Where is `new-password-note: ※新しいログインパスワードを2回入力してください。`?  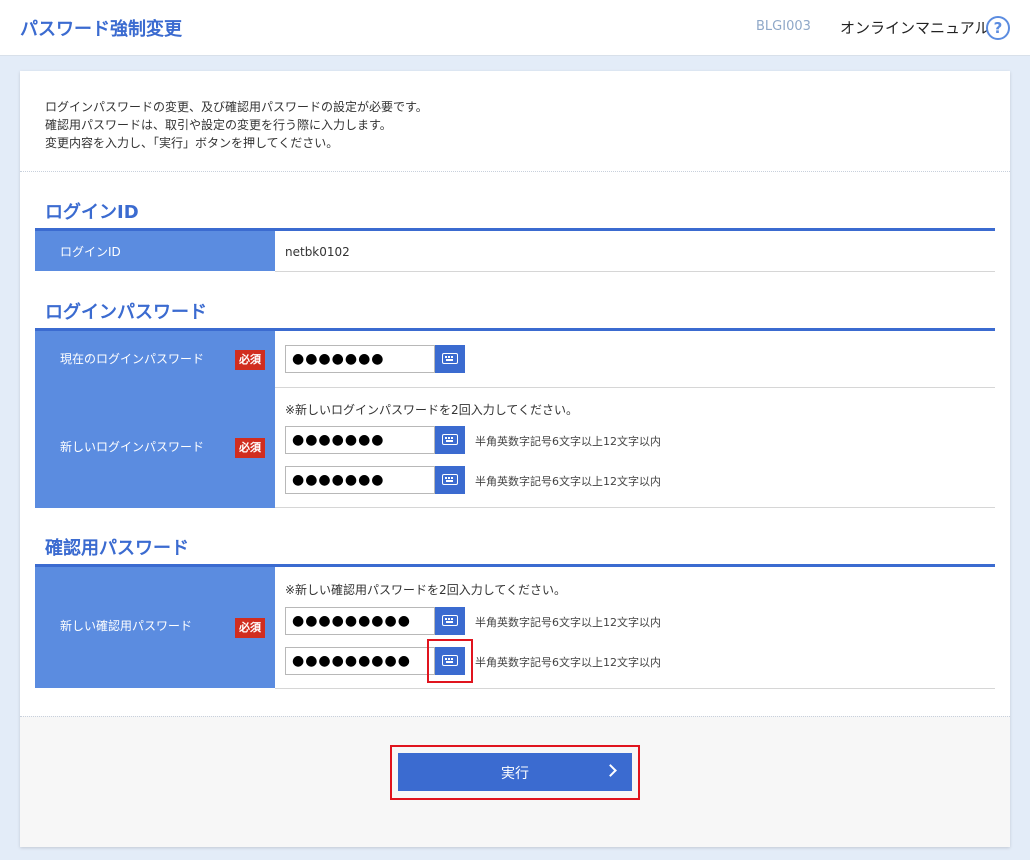
new-password-note: ※新しいログインパスワードを2回入力してください。 is located at coordinates (431, 410).